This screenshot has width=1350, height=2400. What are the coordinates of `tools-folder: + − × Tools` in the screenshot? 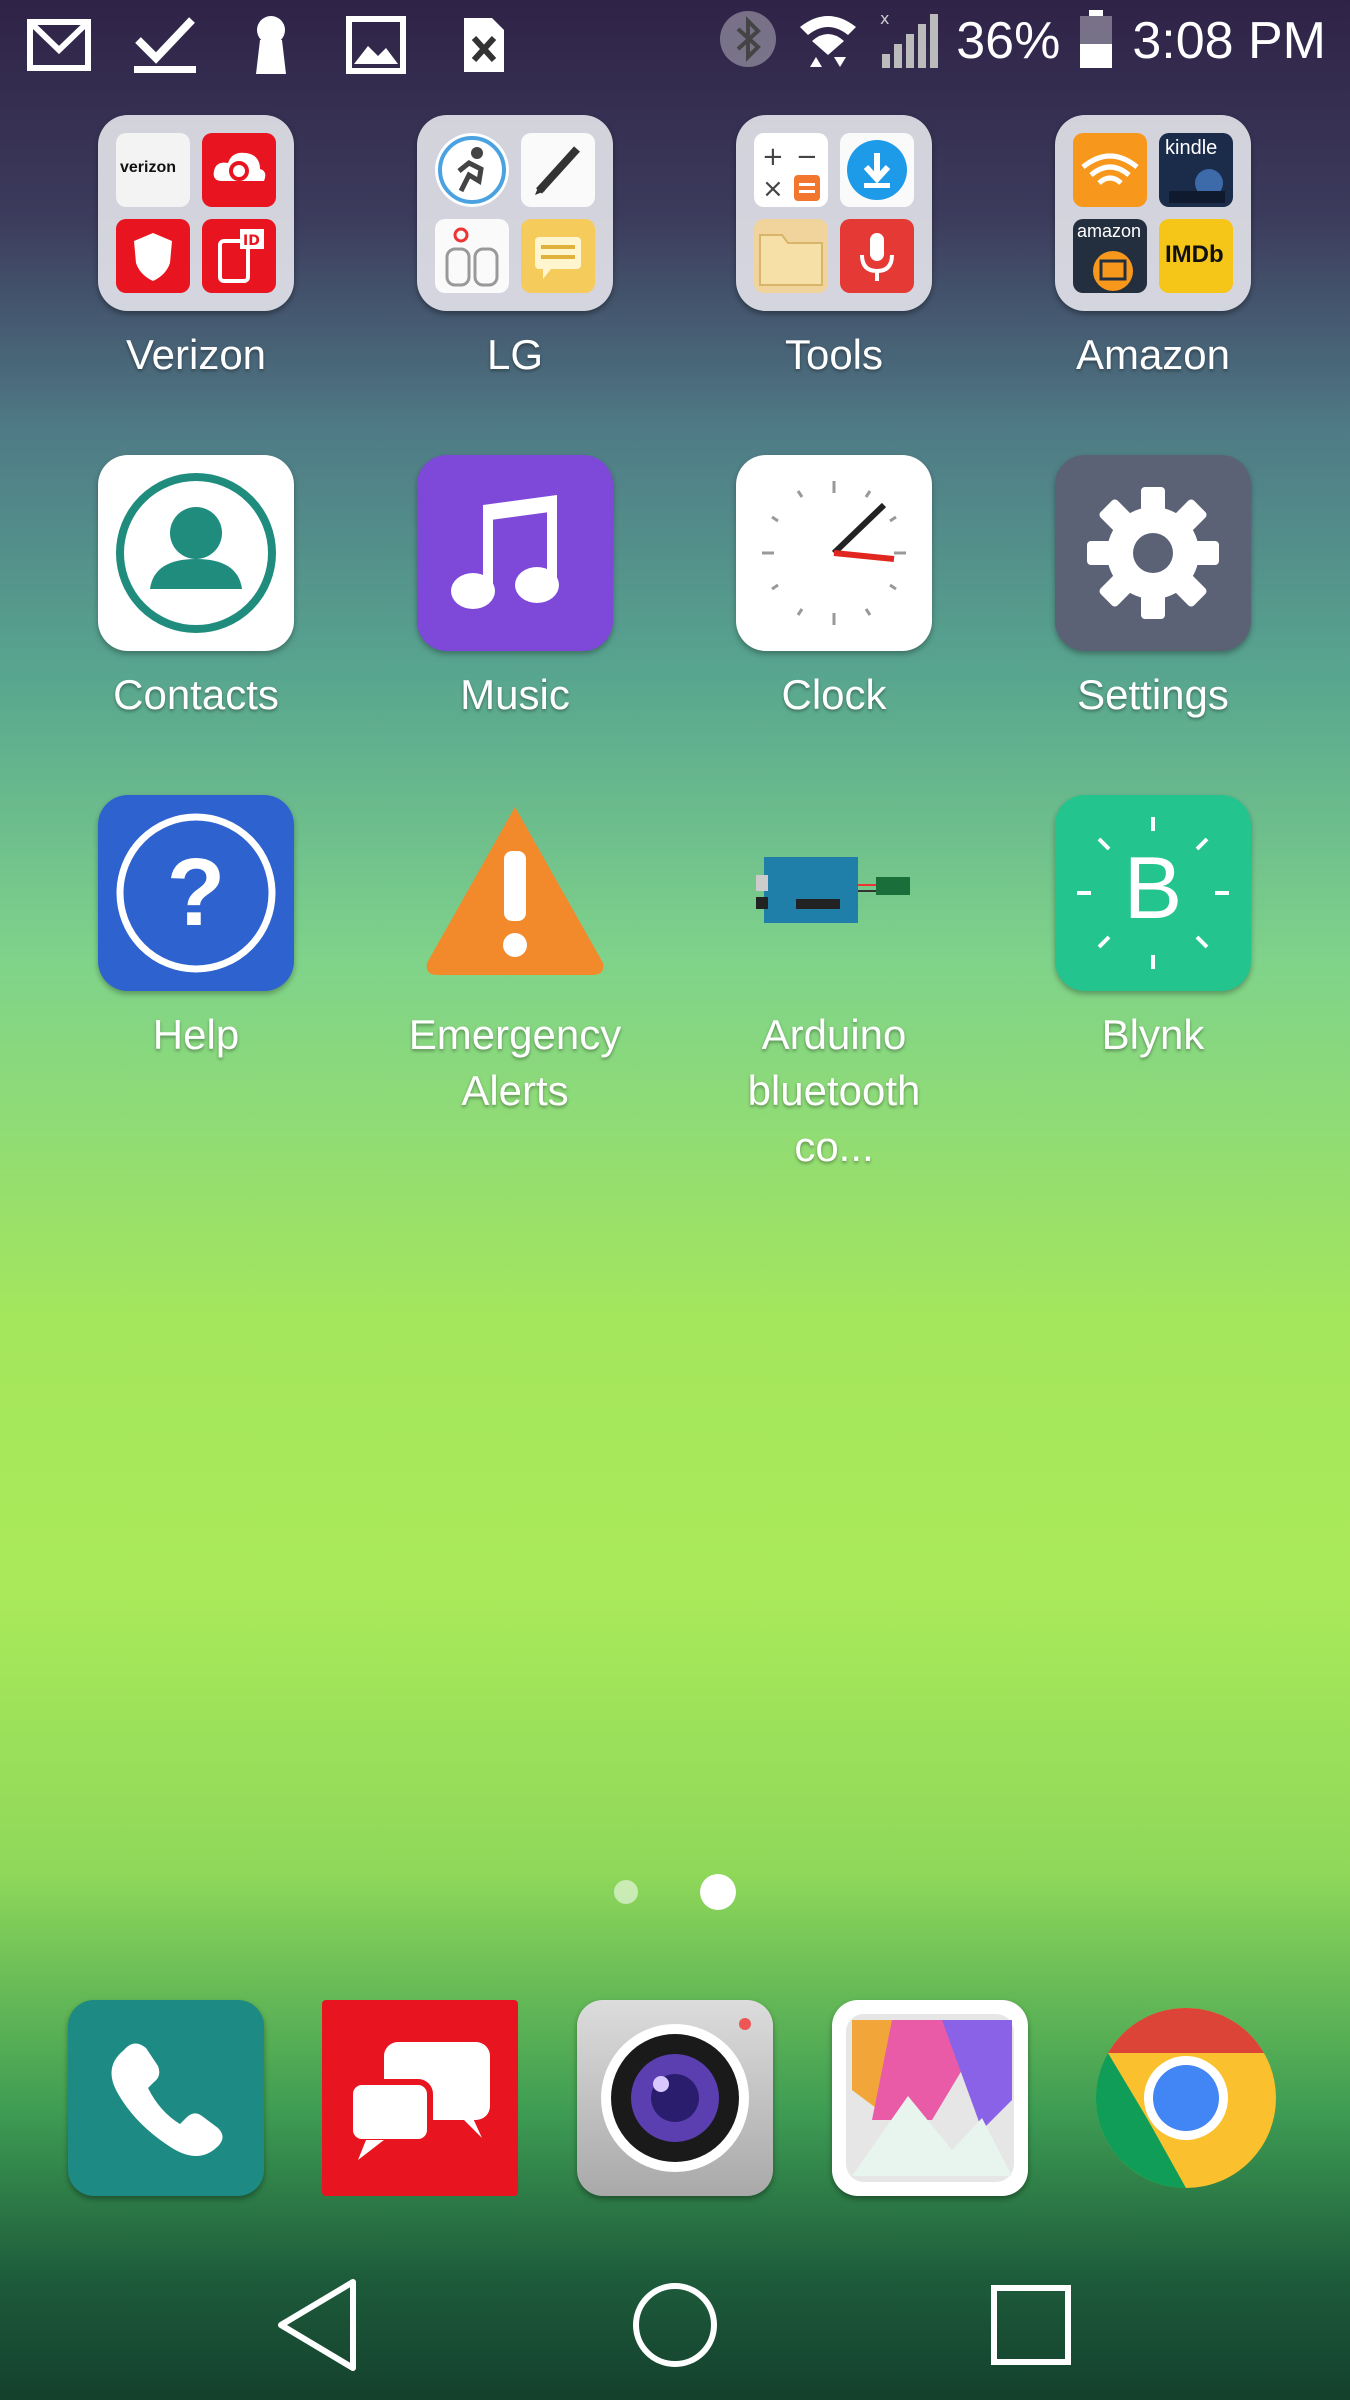 It's located at (834, 249).